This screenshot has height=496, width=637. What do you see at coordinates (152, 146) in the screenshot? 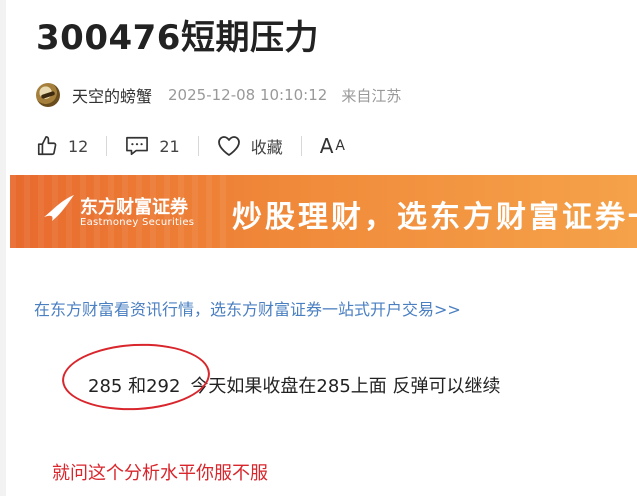
I see `comment-button: 21` at bounding box center [152, 146].